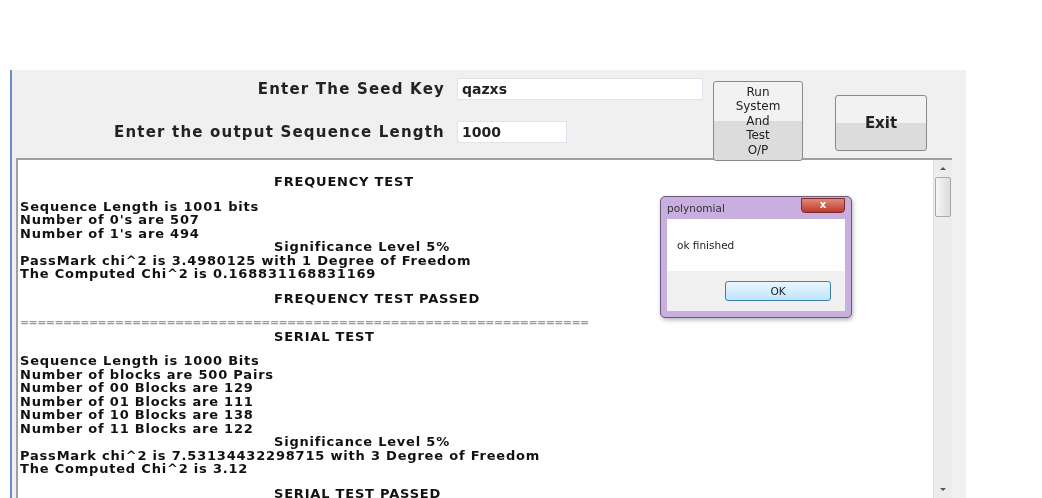  What do you see at coordinates (137, 415) in the screenshot?
I see `output-line: Number of 10 Blocks are 138` at bounding box center [137, 415].